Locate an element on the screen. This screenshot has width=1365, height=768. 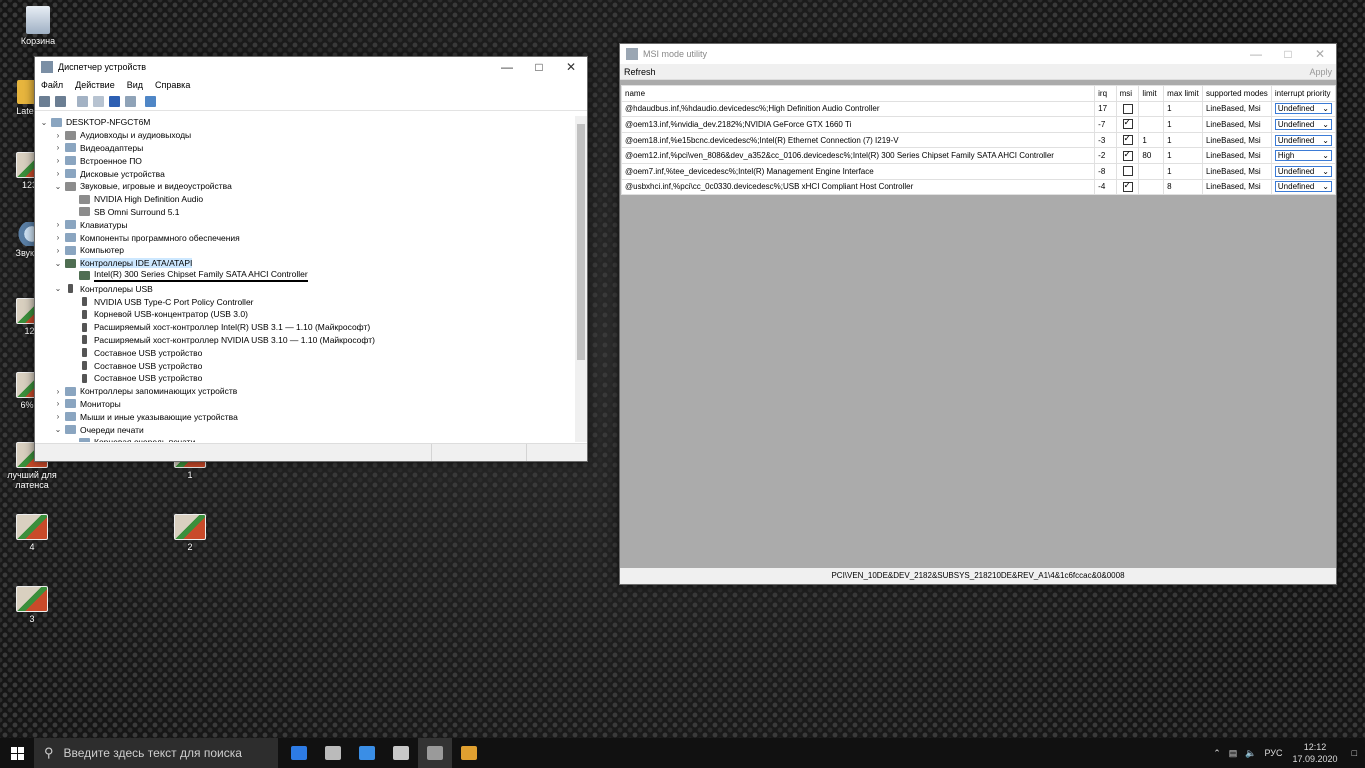
devmgr-titlebar: Диспетчер устройств — □ ✕ is located at coordinates (311, 67).